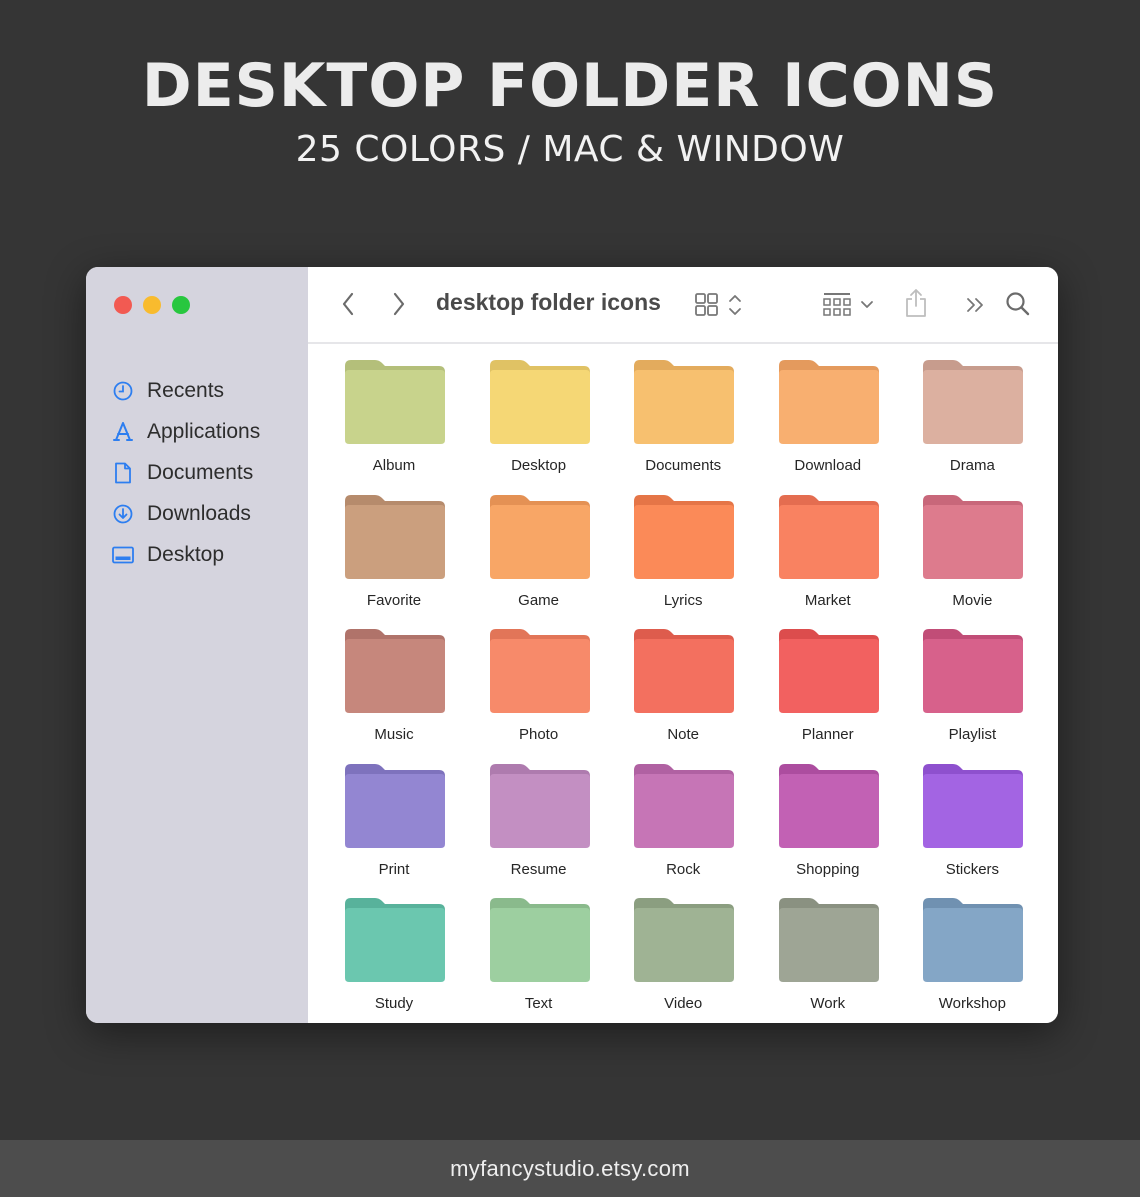  Describe the element at coordinates (181, 305) in the screenshot. I see `zoom-window-button` at that location.